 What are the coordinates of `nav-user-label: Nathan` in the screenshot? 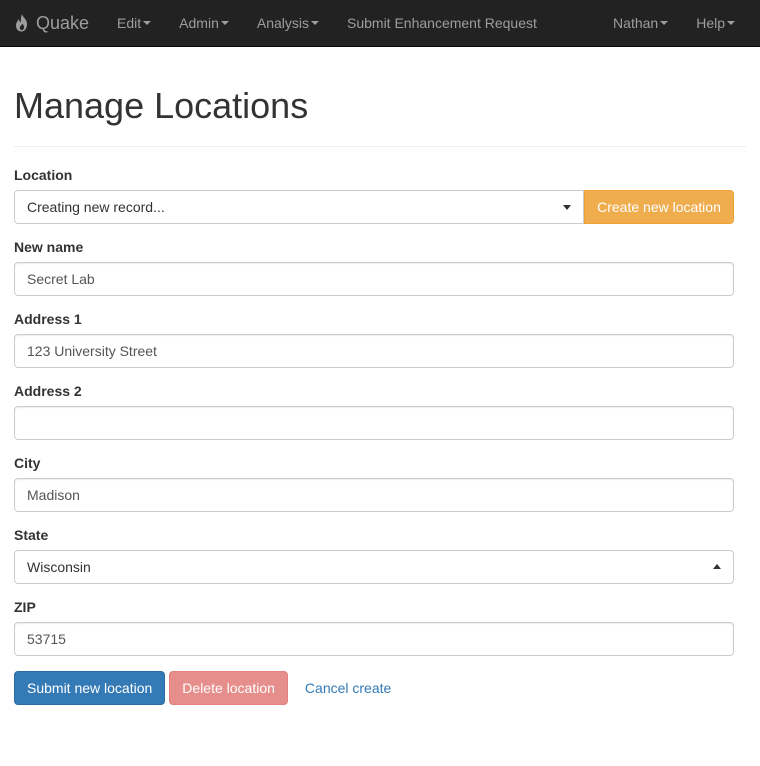 It's located at (636, 23).